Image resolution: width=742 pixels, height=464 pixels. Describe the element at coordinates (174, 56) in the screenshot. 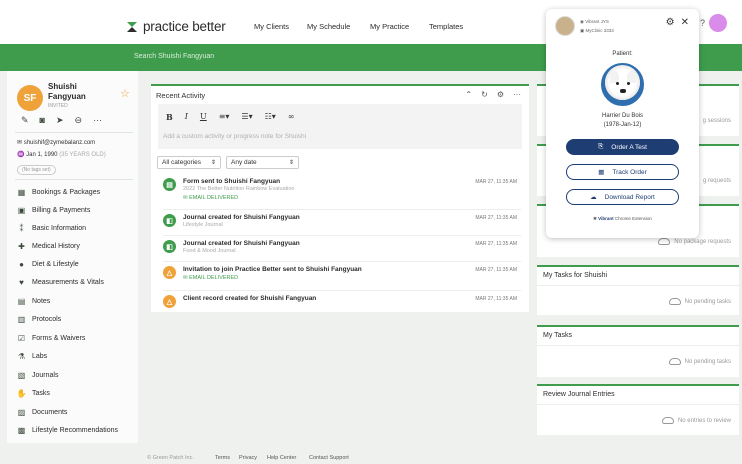

I see `search-input: Search Shuishi Fangyuan` at that location.